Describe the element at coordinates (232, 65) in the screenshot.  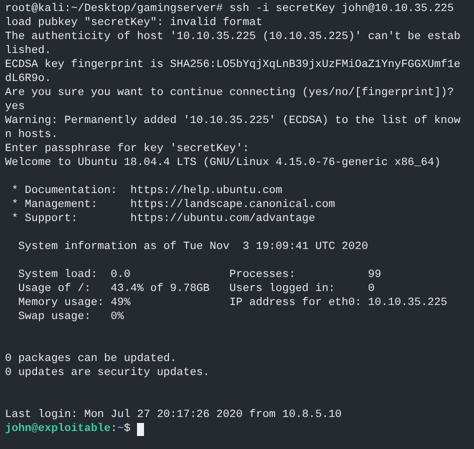
I see `terminal-line: ECDSA key fingerprint is SHA256:LO5bYqjXqLnB39jxUzFMiOaZ1YnyFGGXUmf1e` at that location.